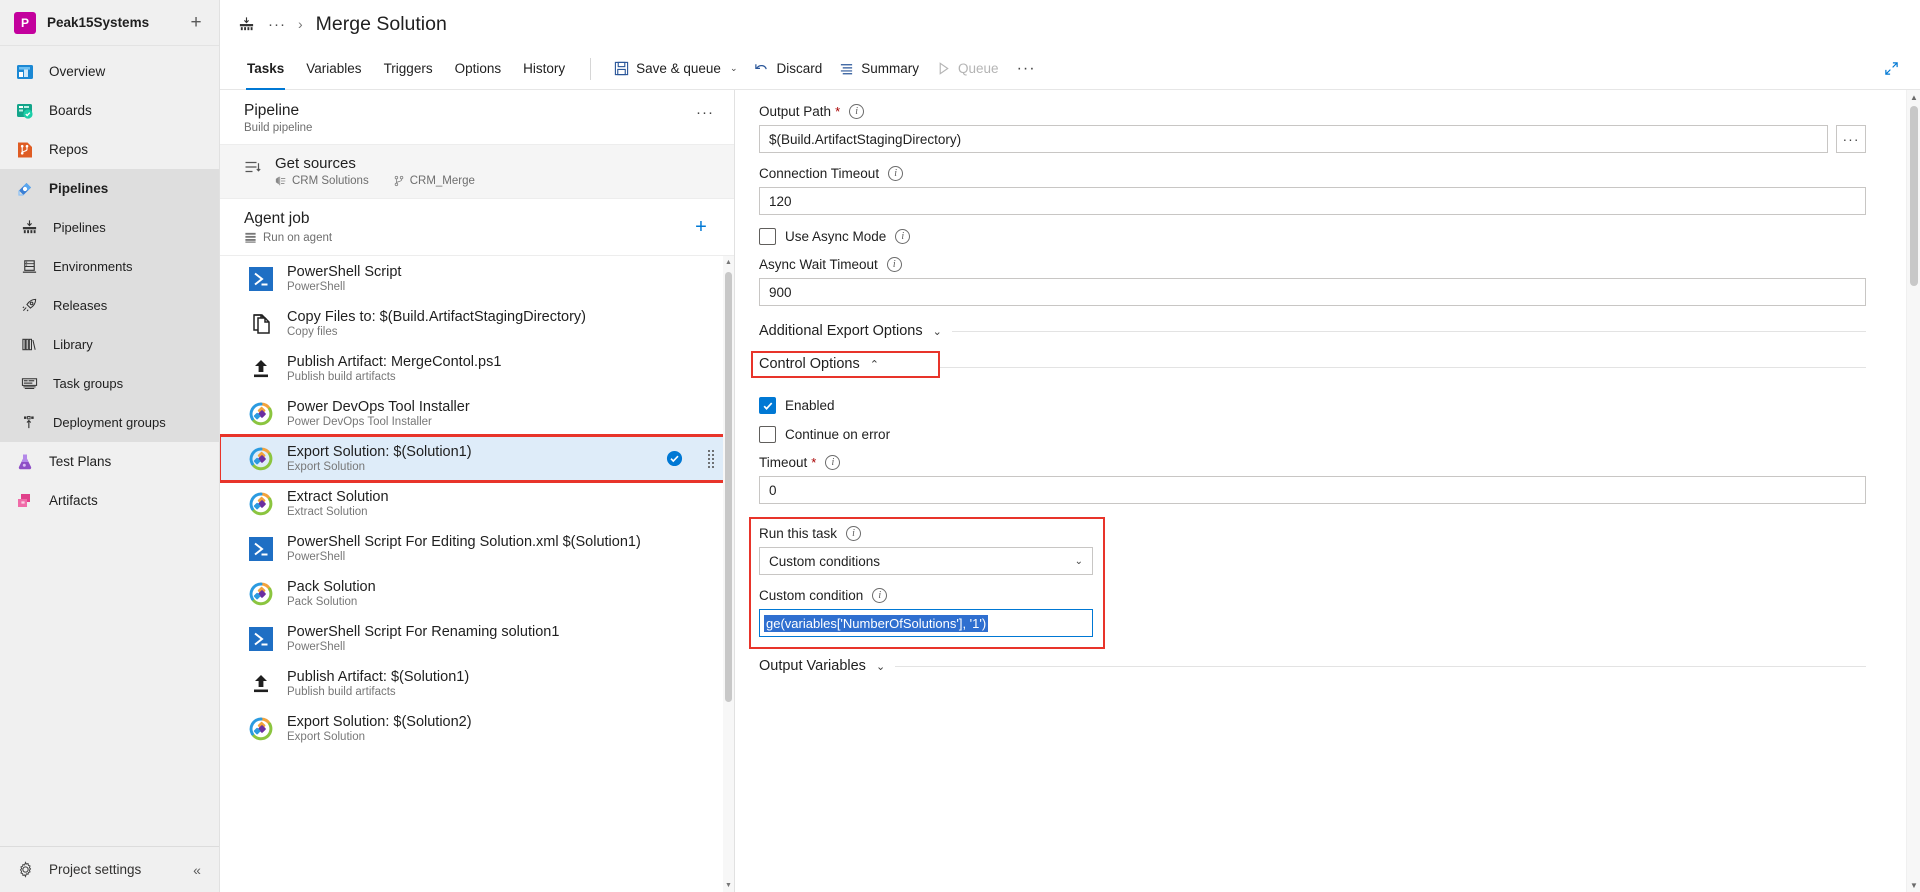 The height and width of the screenshot is (892, 1920). Describe the element at coordinates (109, 227) in the screenshot. I see `sidebar-item-pipelines-sub: Pipelines` at that location.